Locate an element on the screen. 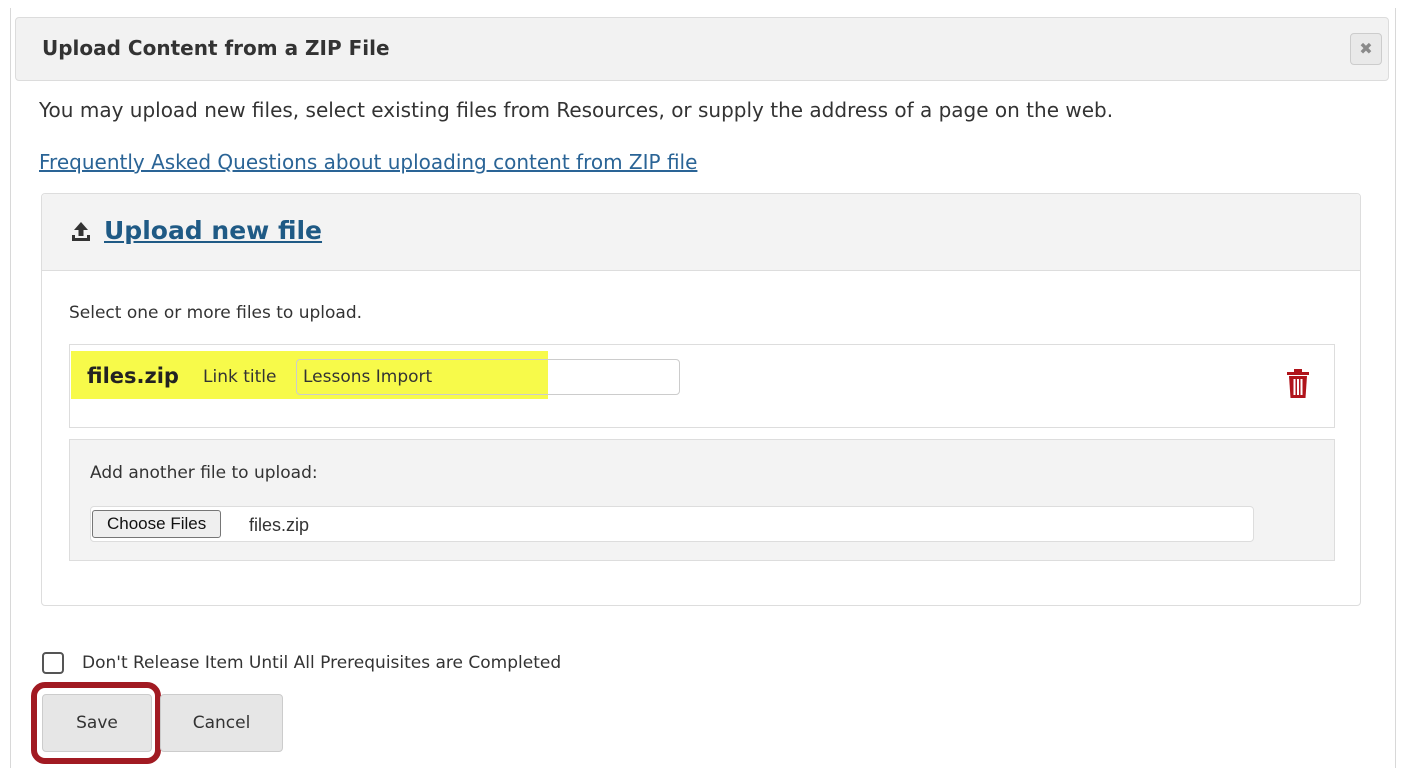 This screenshot has height=771, width=1401. file-list-item: files.zip Link title is located at coordinates (702, 386).